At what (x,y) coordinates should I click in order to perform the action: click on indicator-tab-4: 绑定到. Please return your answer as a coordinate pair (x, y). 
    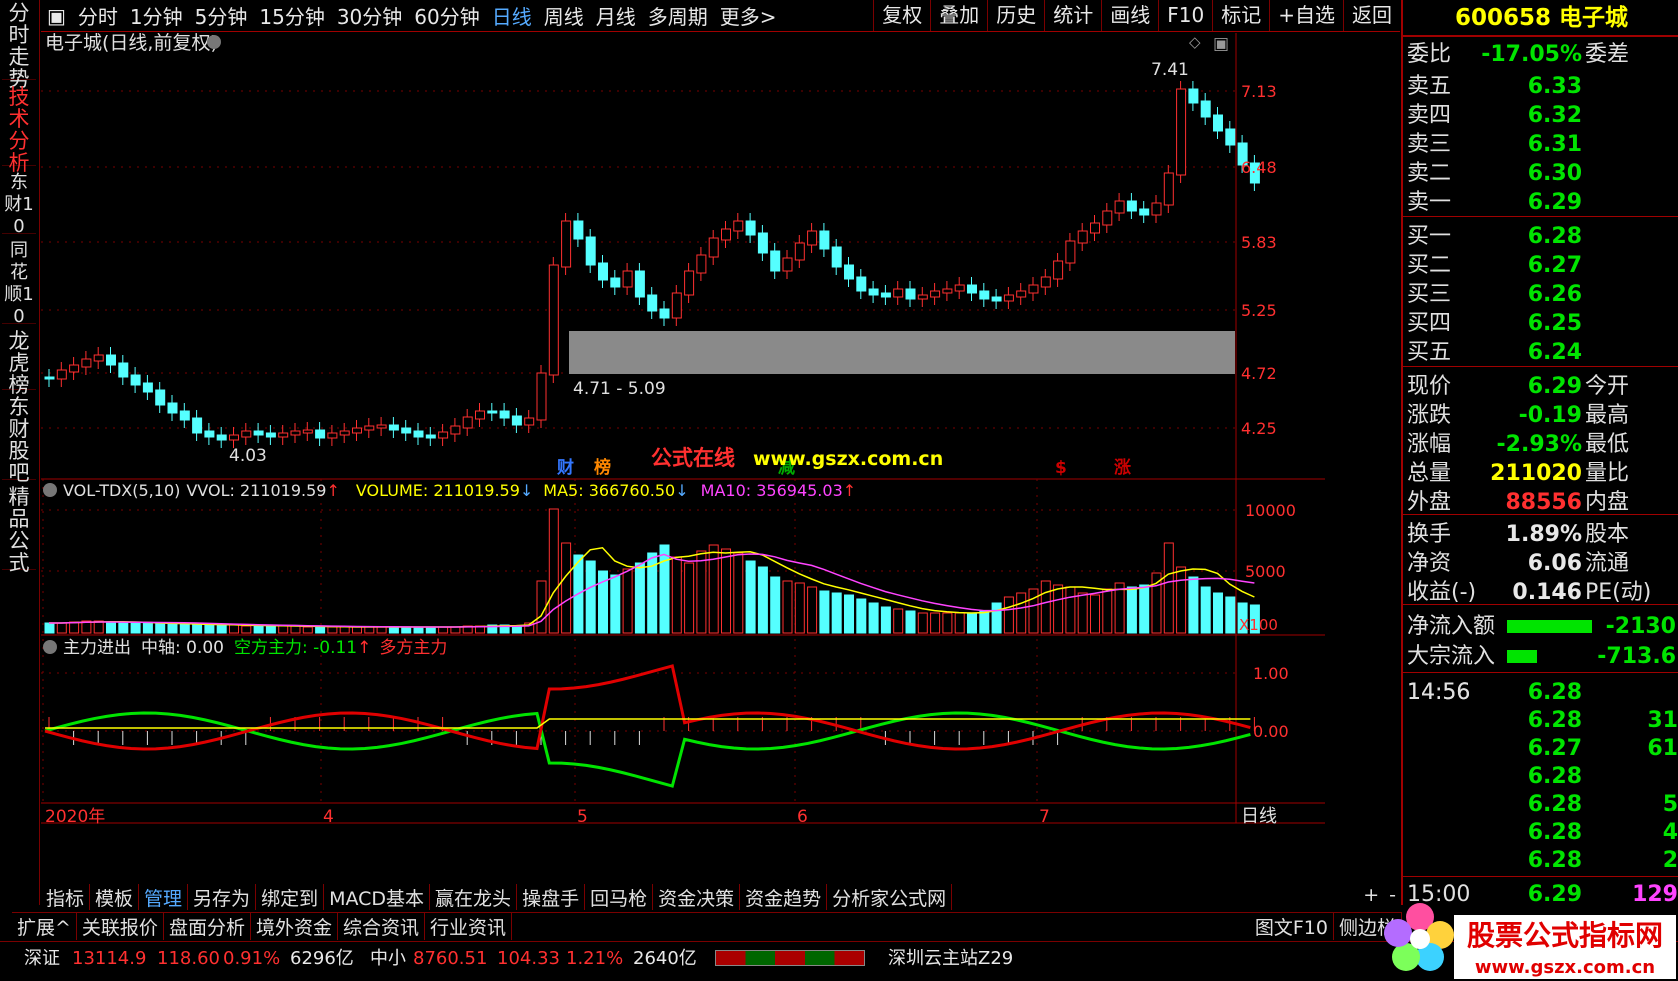
    Looking at the image, I should click on (290, 897).